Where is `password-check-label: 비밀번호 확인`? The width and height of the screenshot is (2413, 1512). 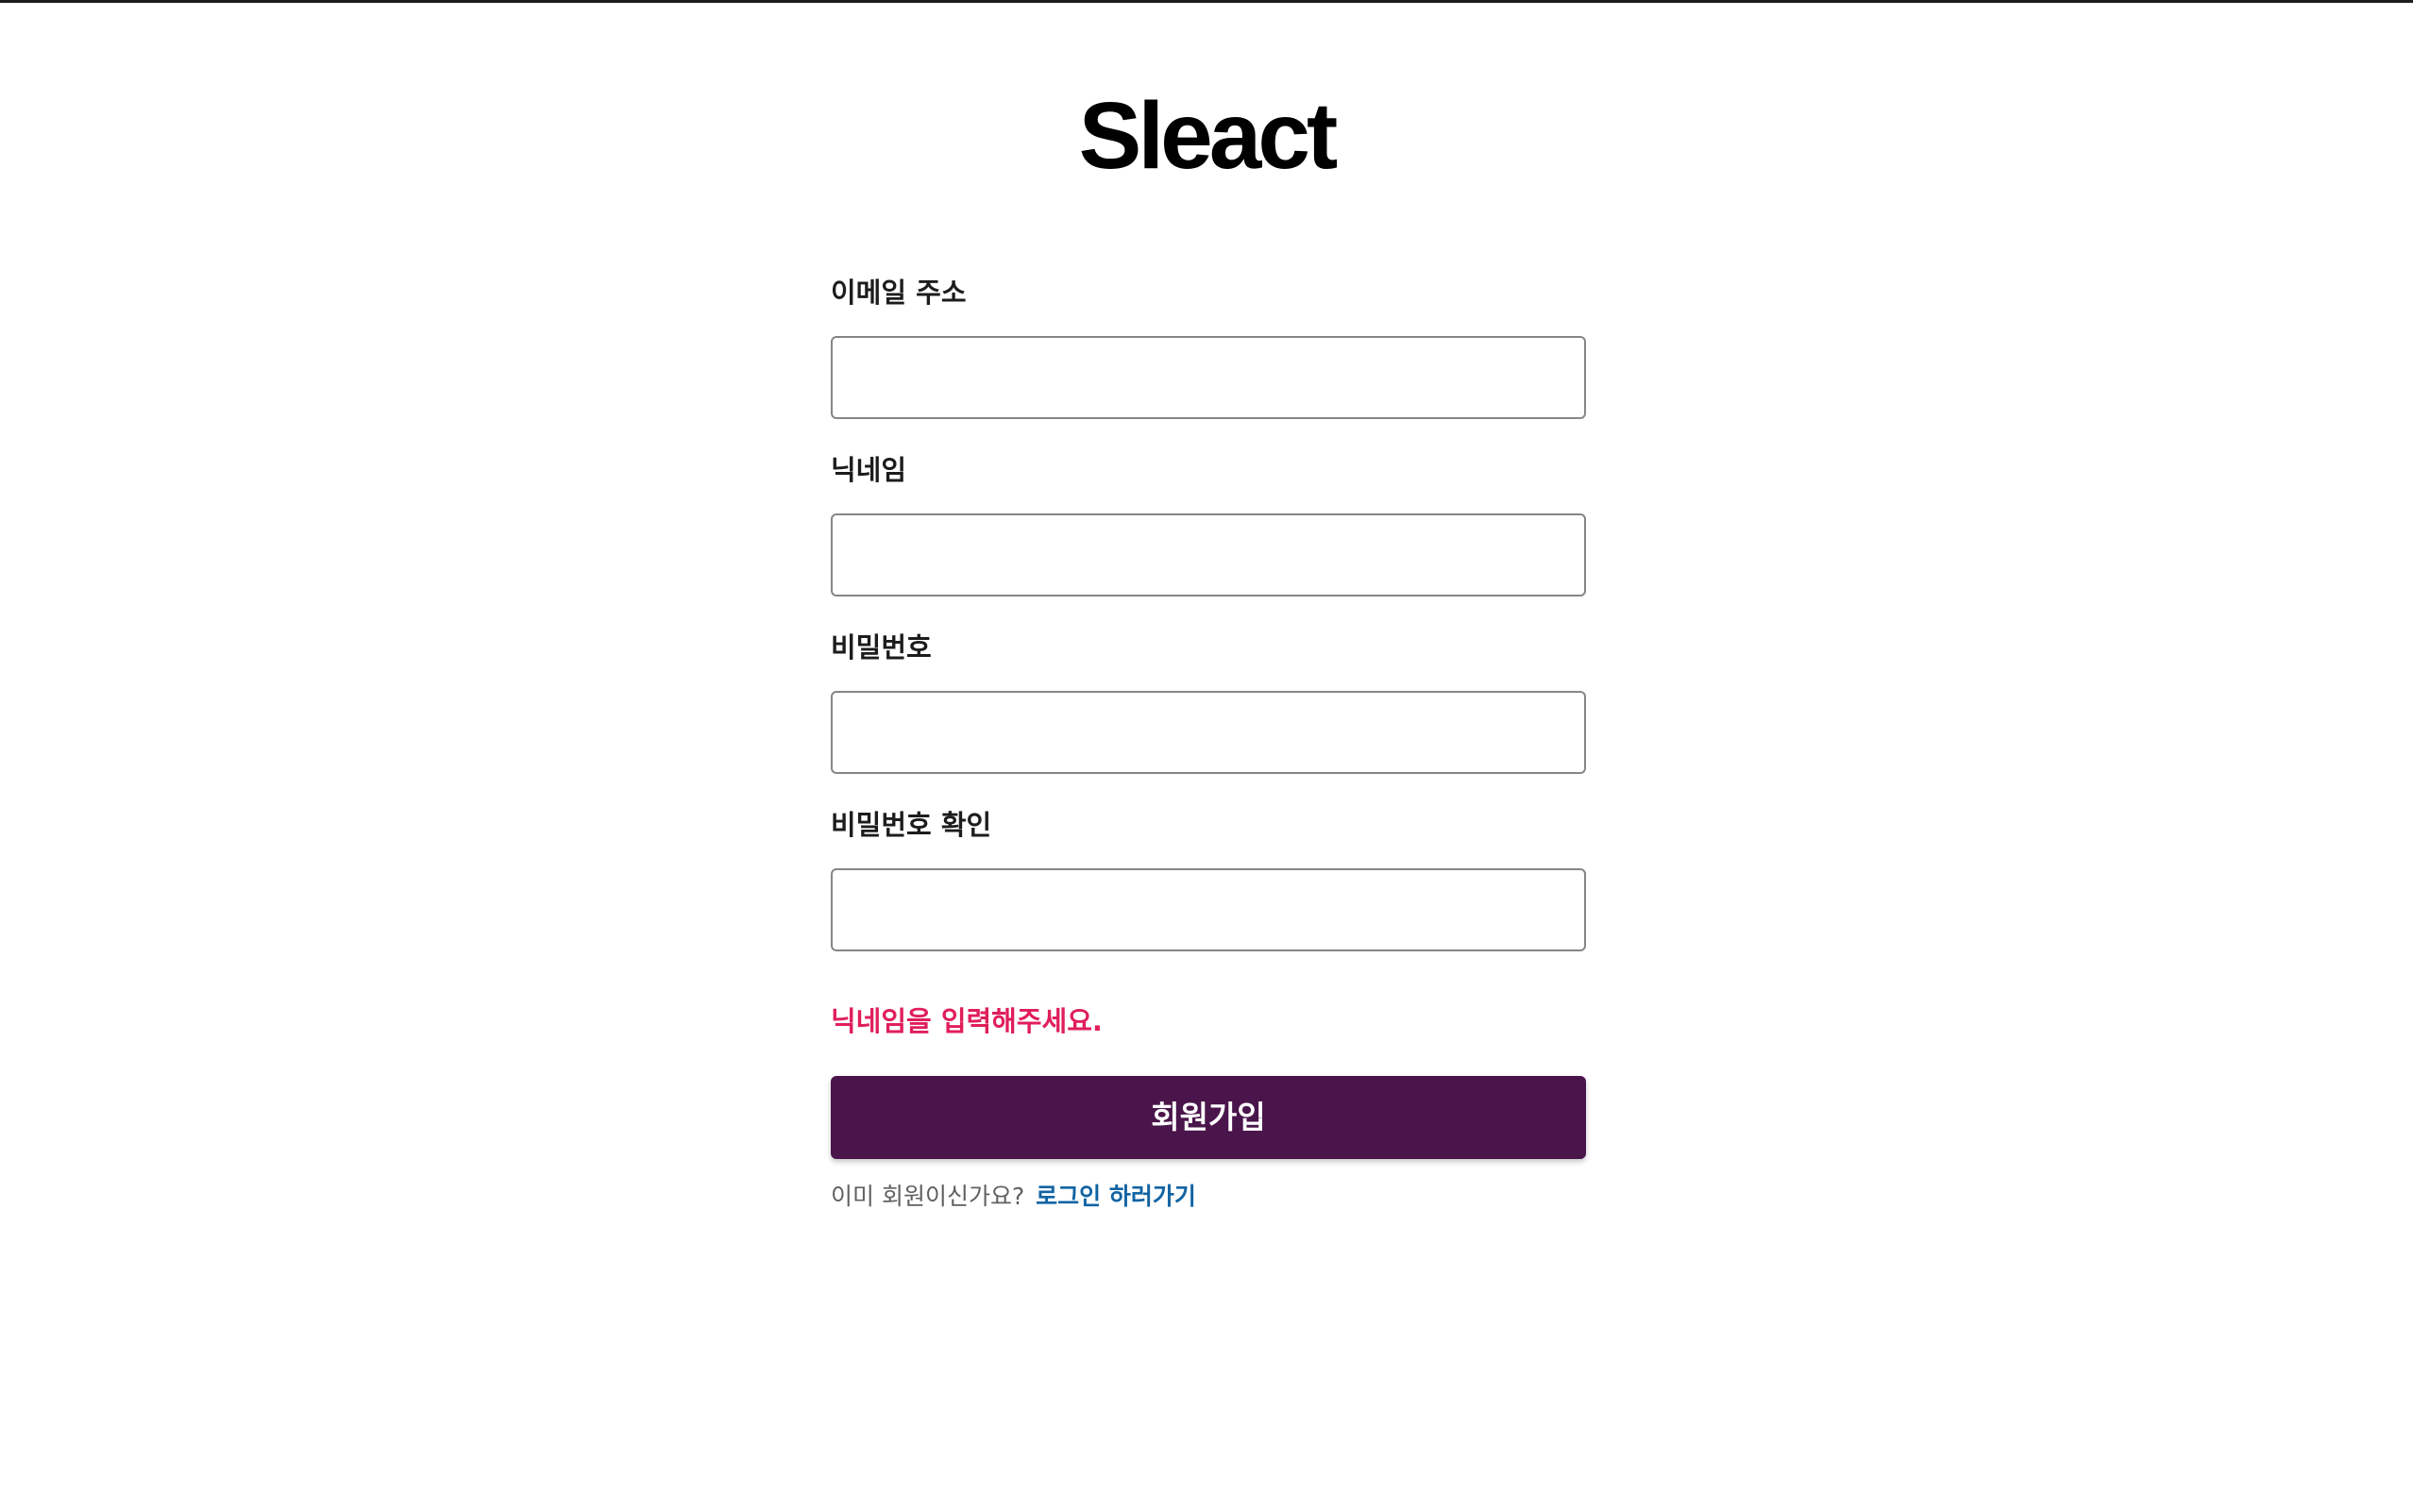 password-check-label: 비밀번호 확인 is located at coordinates (912, 825).